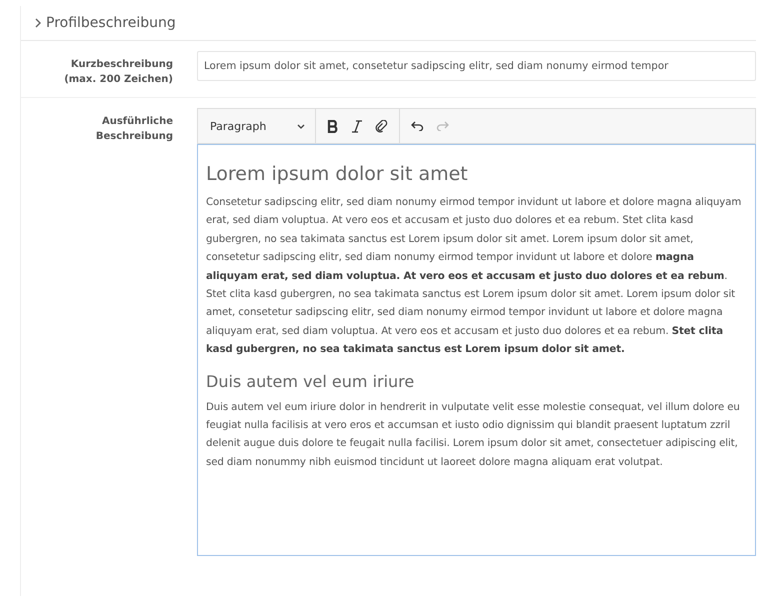  I want to click on bold-icon, so click(333, 126).